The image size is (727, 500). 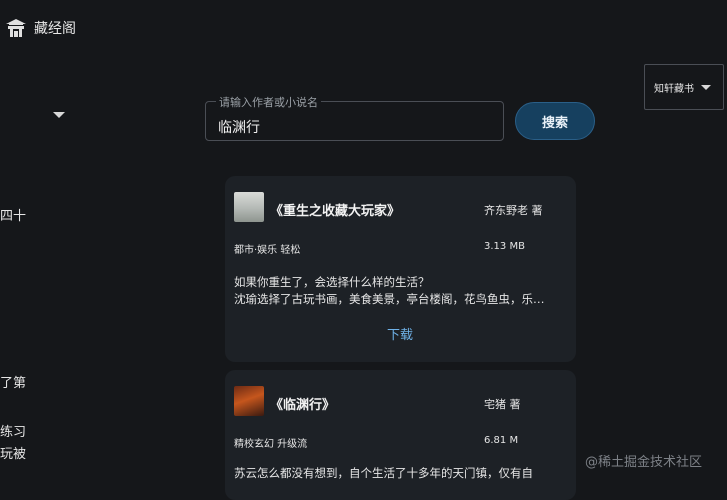 What do you see at coordinates (501, 440) in the screenshot?
I see `book-file-size: 6.81 M` at bounding box center [501, 440].